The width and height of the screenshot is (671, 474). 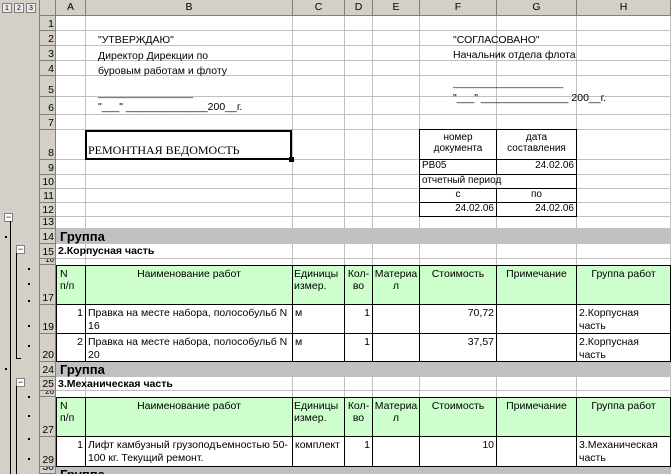 I want to click on item-name-line: Лифт камбузный грузоподъемностью 50-, so click(x=188, y=445).